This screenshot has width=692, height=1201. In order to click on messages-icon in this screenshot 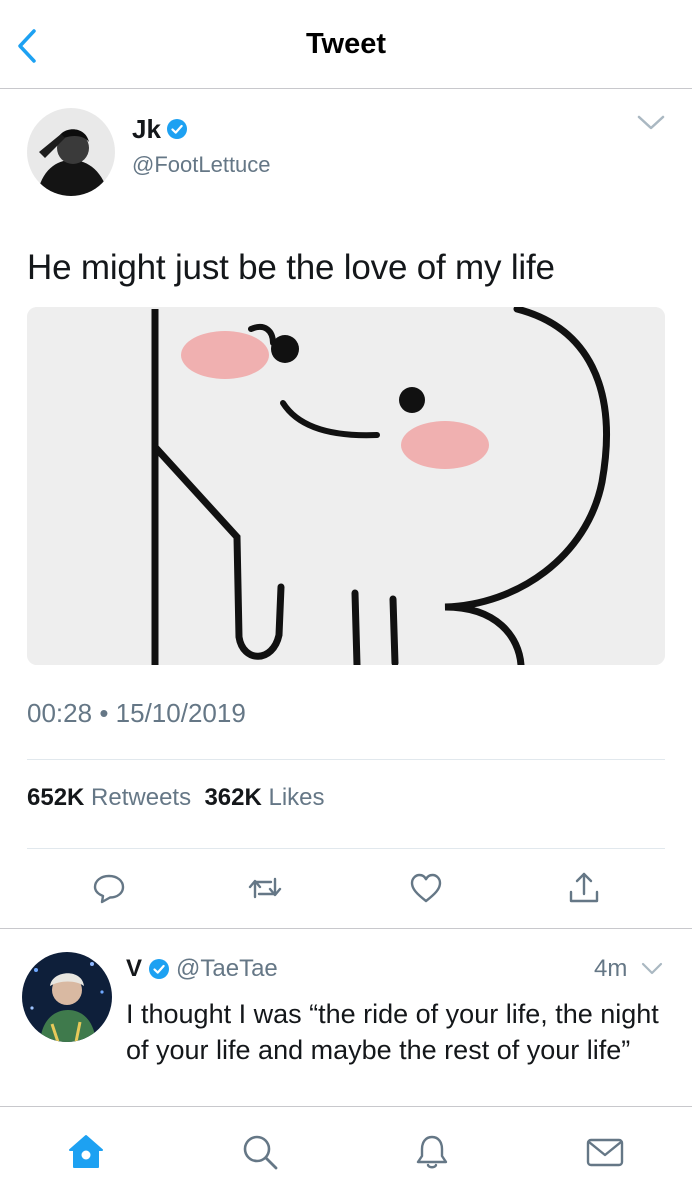, I will do `click(605, 1152)`.